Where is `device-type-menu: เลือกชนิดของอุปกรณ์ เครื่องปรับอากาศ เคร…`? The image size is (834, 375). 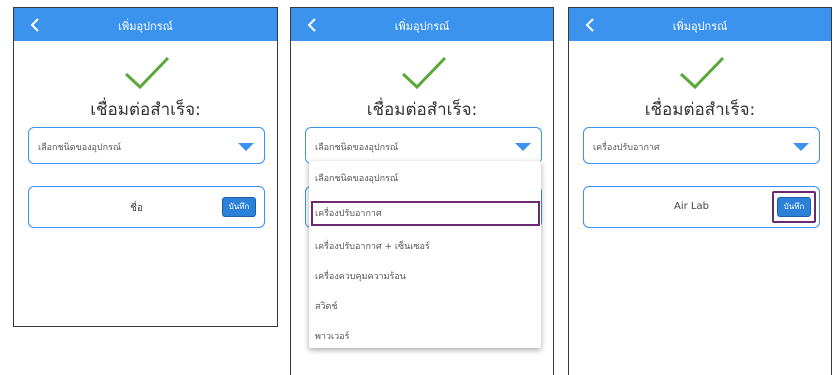
device-type-menu: เลือกชนิดของอุปกรณ์ เครื่องปรับอากาศ เคร… is located at coordinates (425, 254).